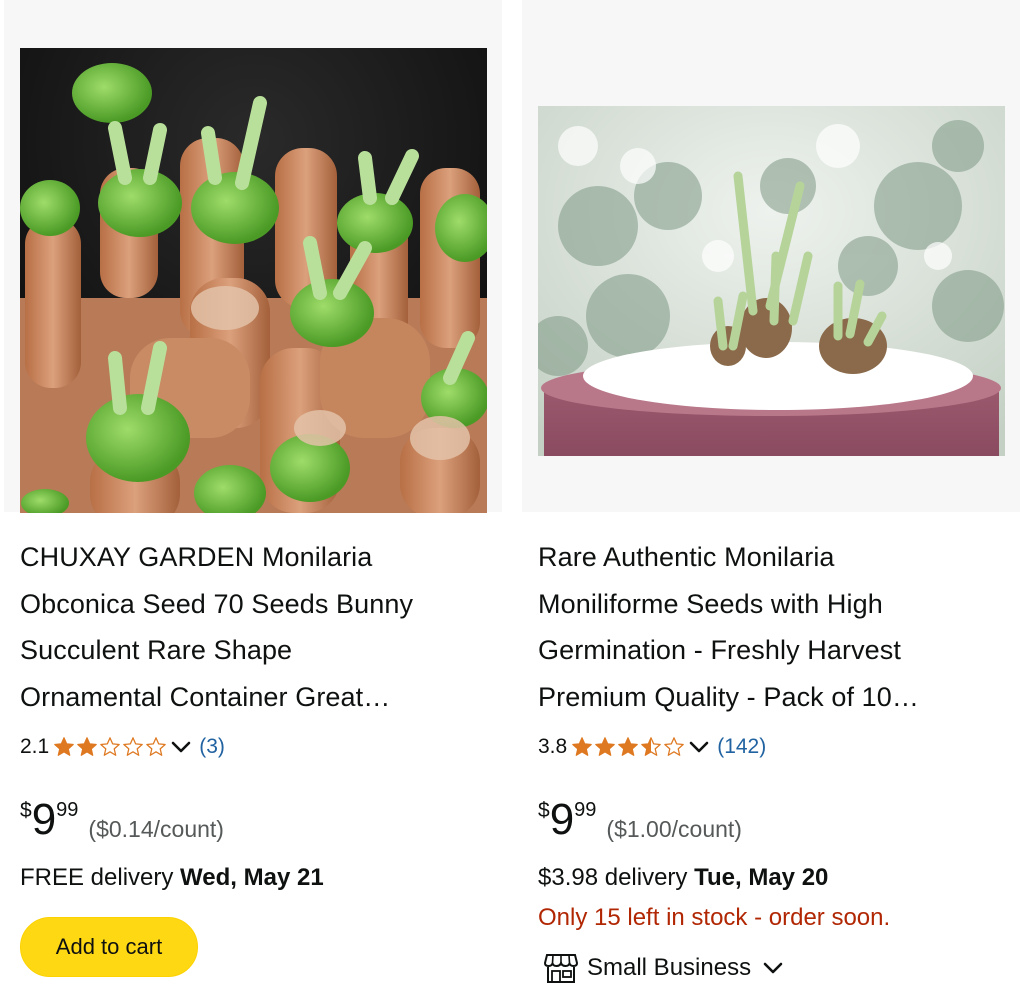 Image resolution: width=1024 pixels, height=995 pixels. Describe the element at coordinates (714, 917) in the screenshot. I see `stock-warning: Only 15 left in stock - order soon.` at that location.